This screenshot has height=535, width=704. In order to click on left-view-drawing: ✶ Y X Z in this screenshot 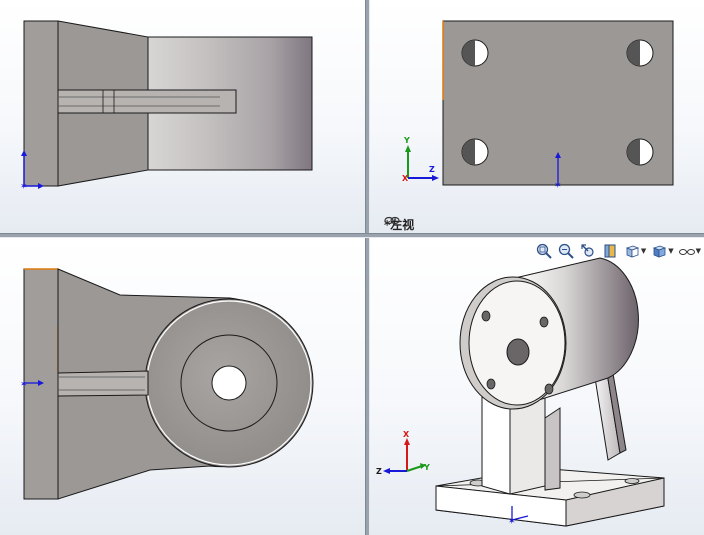, I will do `click(538, 105)`.